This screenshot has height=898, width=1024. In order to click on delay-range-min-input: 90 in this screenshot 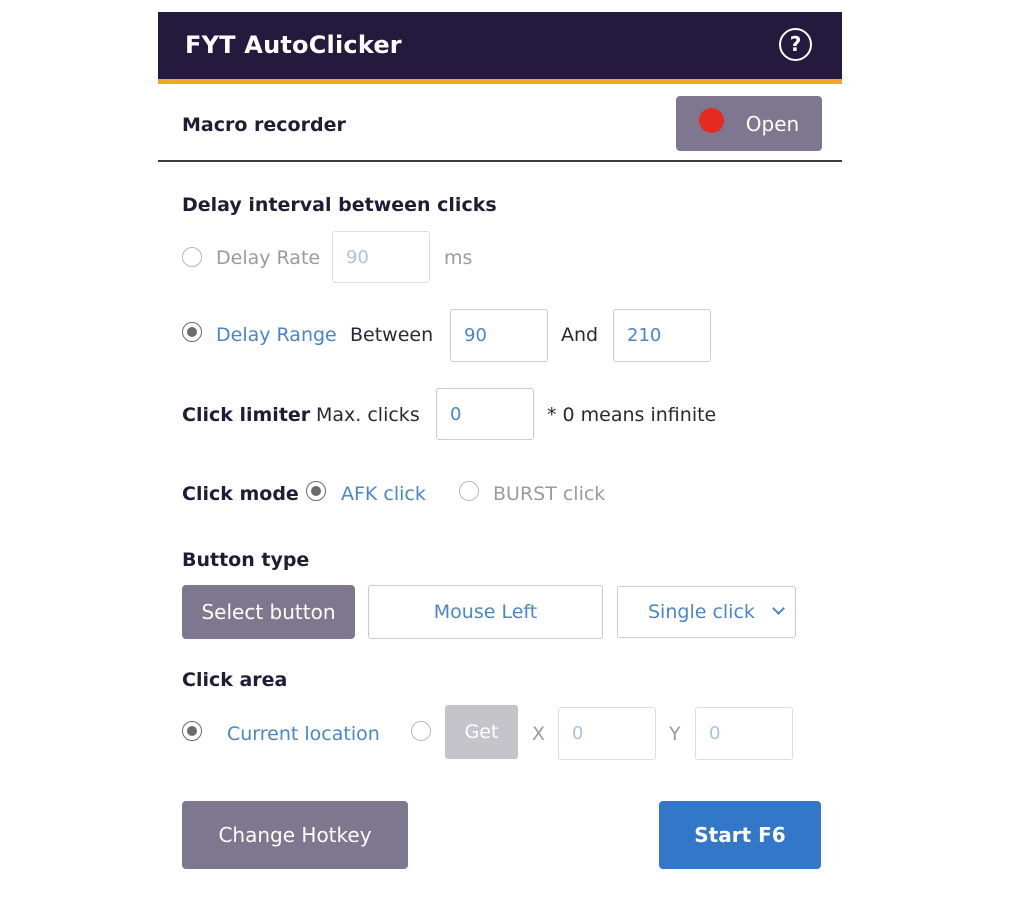, I will do `click(499, 335)`.